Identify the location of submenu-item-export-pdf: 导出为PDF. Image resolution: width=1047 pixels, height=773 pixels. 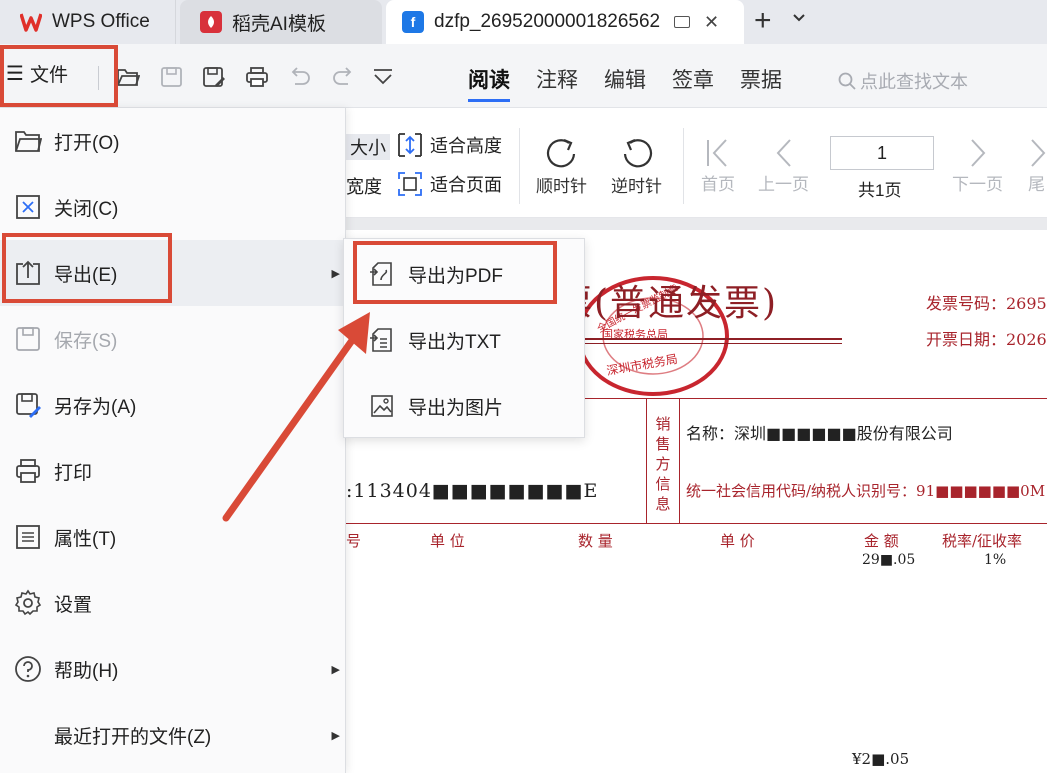
(464, 274).